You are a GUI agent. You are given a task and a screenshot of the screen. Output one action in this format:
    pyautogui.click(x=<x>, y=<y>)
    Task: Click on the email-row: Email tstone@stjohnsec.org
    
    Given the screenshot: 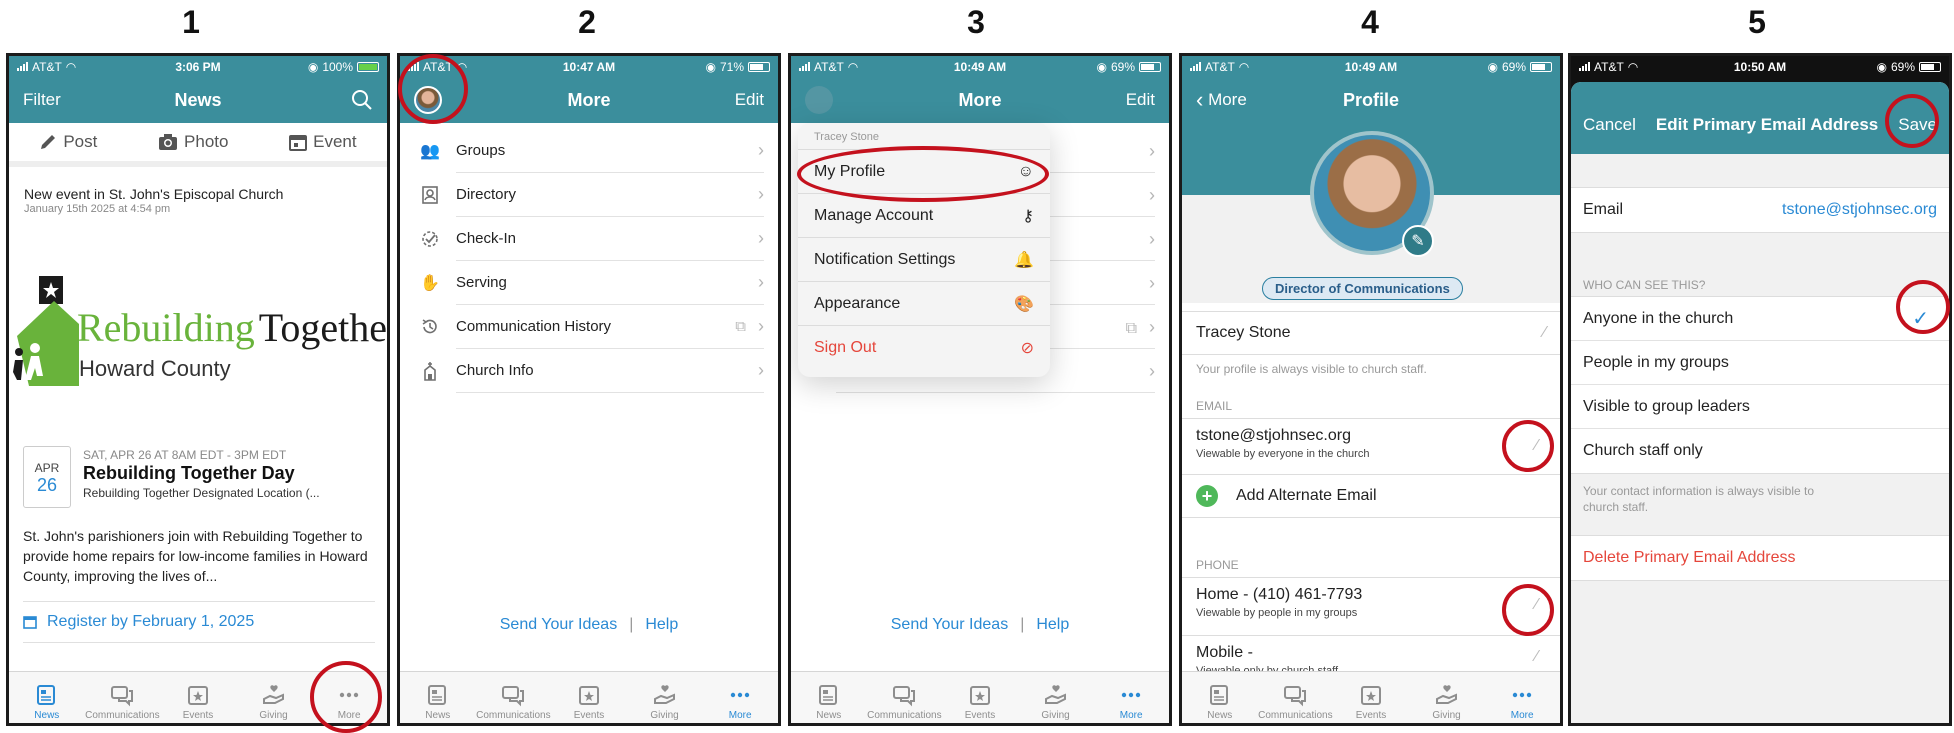 What is the action you would take?
    pyautogui.click(x=1760, y=210)
    